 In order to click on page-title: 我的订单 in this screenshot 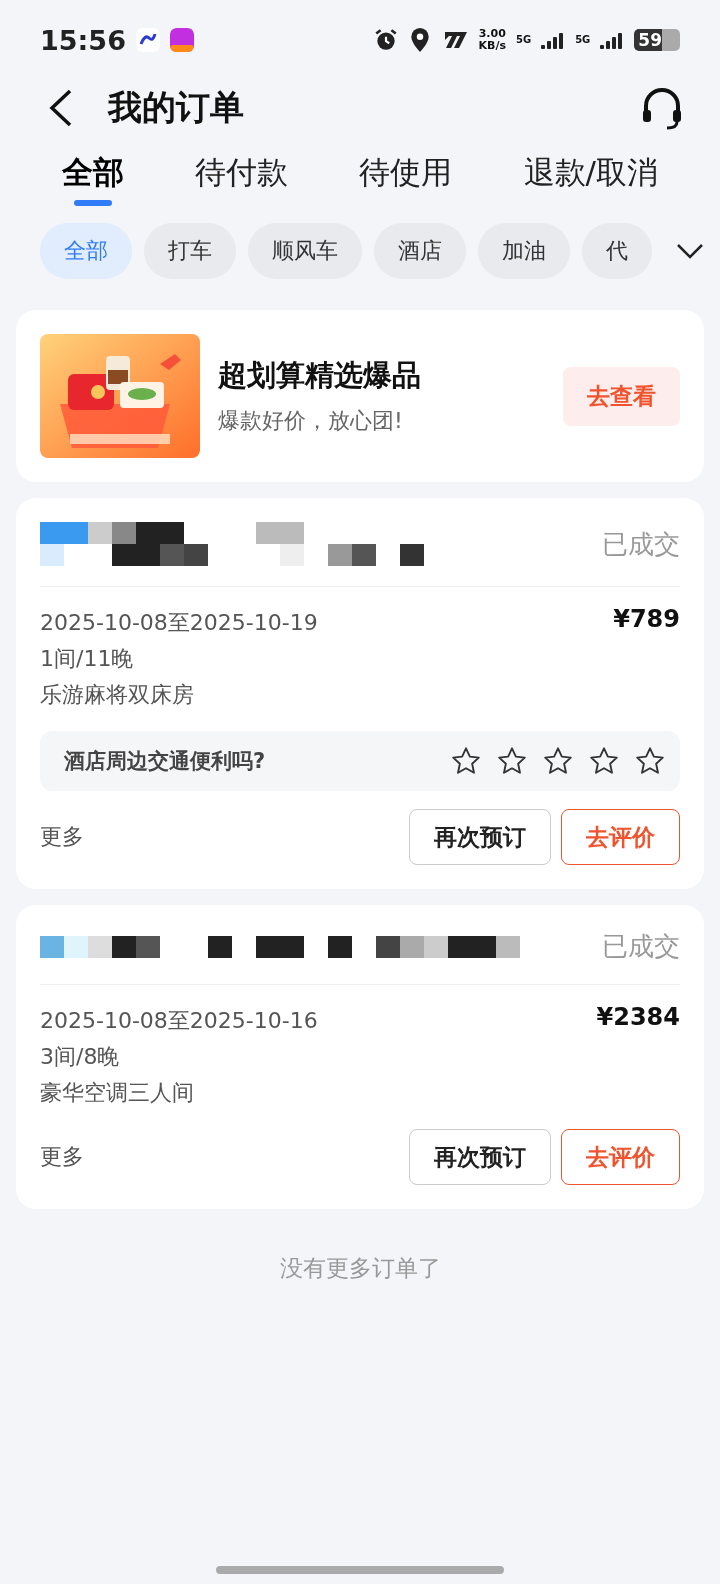, I will do `click(176, 107)`.